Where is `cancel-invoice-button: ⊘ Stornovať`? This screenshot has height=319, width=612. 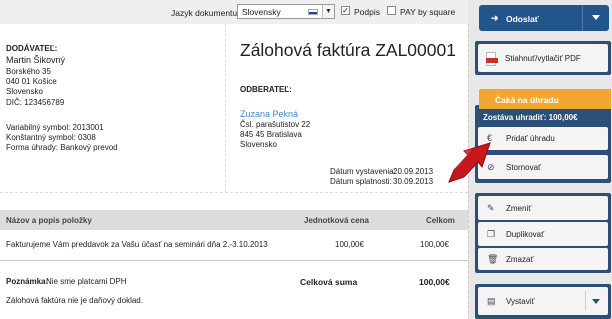 cancel-invoice-button: ⊘ Stornovať is located at coordinates (543, 167).